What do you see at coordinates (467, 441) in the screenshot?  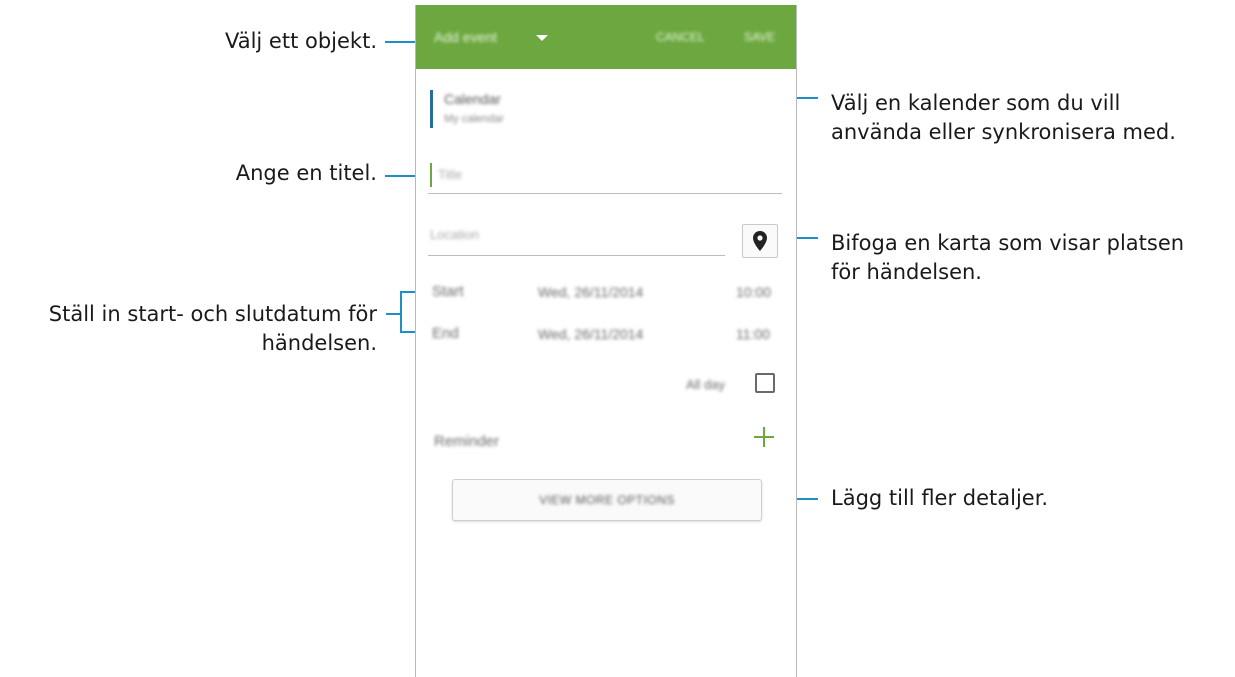 I see `reminder-label: Reminder` at bounding box center [467, 441].